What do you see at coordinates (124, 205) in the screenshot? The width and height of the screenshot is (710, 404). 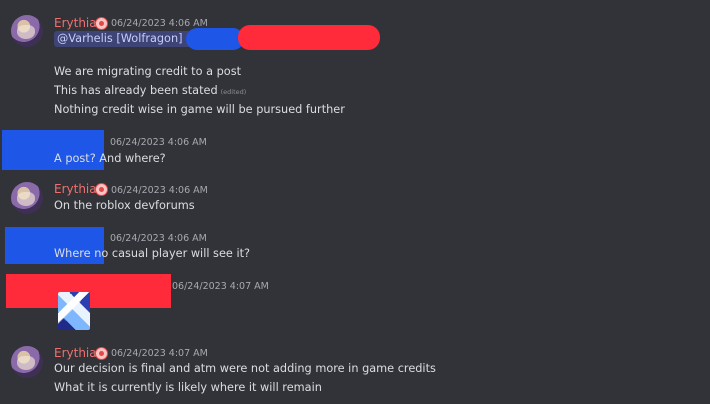 I see `message-line: On the roblox devforums` at bounding box center [124, 205].